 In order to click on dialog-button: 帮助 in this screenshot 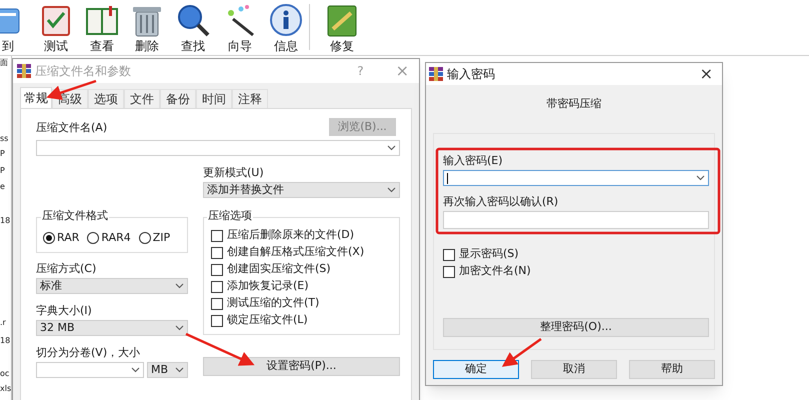, I will do `click(672, 369)`.